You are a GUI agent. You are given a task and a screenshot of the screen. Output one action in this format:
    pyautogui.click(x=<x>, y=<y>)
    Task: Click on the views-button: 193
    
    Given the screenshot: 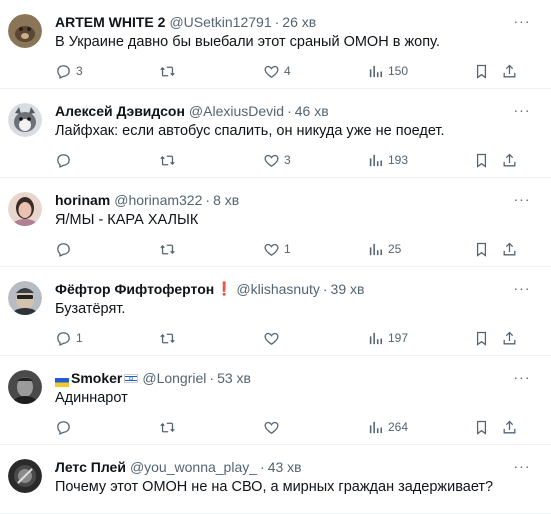 What is the action you would take?
    pyautogui.click(x=387, y=160)
    